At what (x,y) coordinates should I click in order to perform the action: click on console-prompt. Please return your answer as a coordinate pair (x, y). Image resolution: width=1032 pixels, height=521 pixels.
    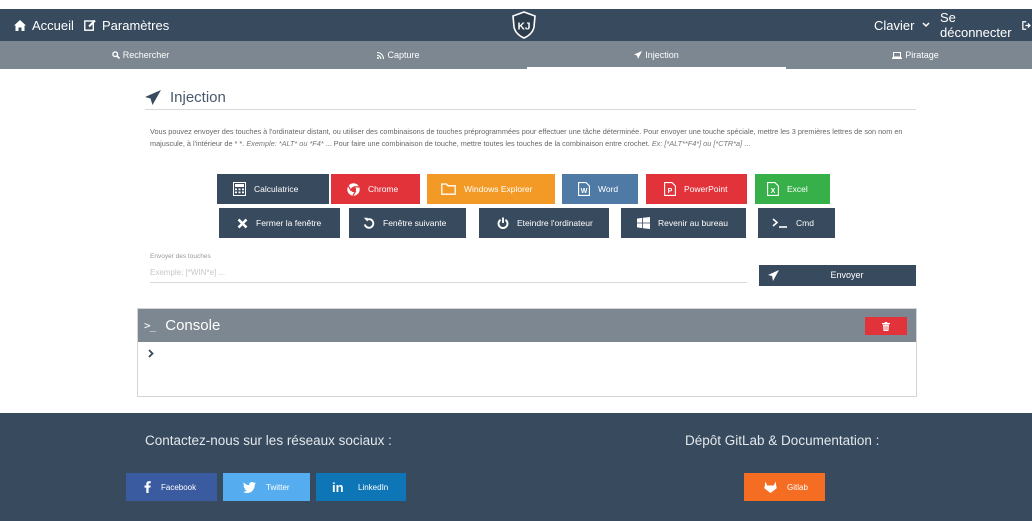
    Looking at the image, I should click on (151, 353).